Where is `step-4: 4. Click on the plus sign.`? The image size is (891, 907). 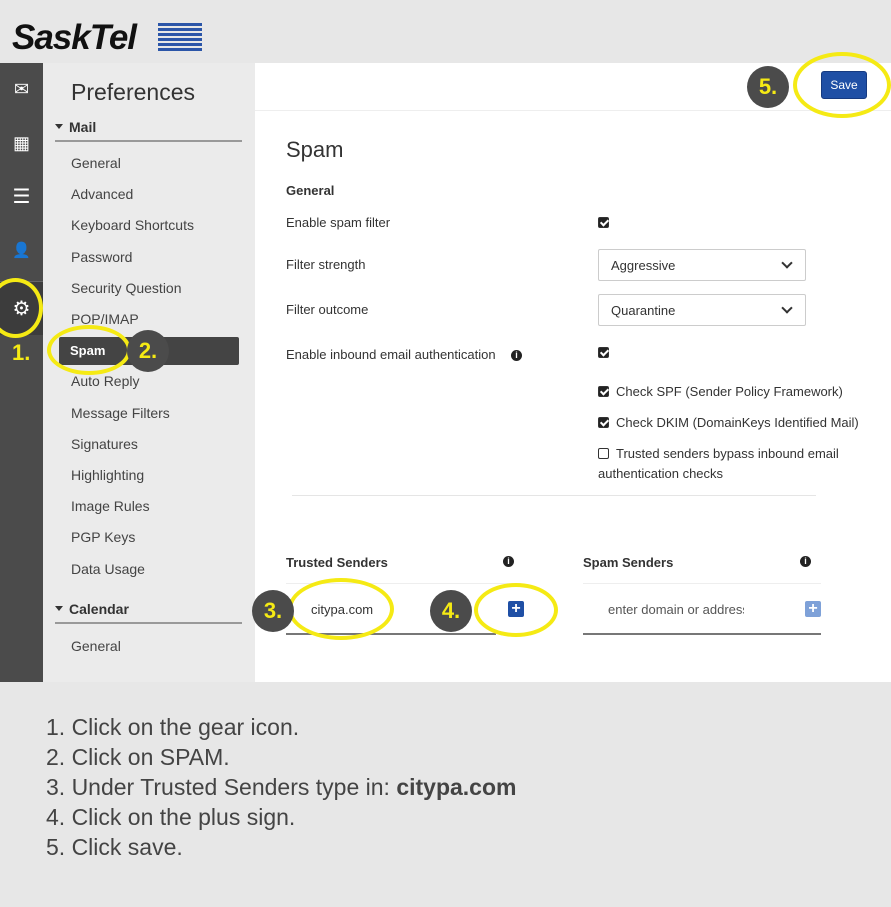 step-4: 4. Click on the plus sign. is located at coordinates (171, 817).